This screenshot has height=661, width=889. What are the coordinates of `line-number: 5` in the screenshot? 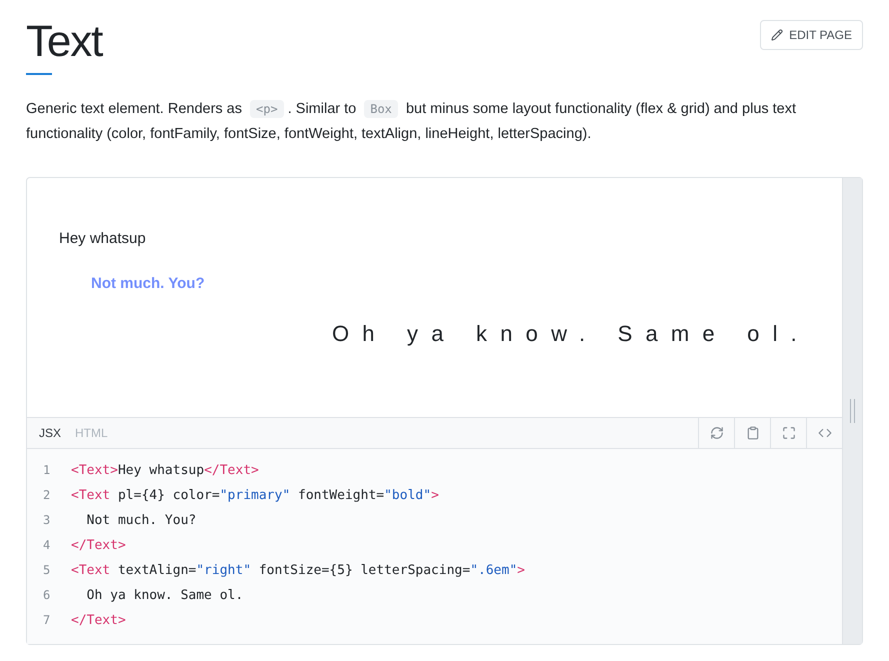 It's located at (47, 570).